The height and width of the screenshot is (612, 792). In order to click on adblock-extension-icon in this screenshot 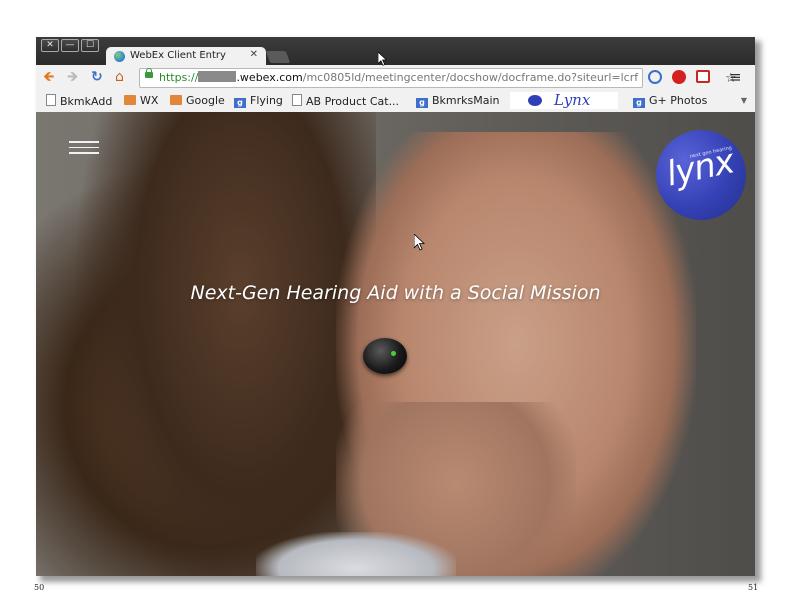, I will do `click(679, 77)`.